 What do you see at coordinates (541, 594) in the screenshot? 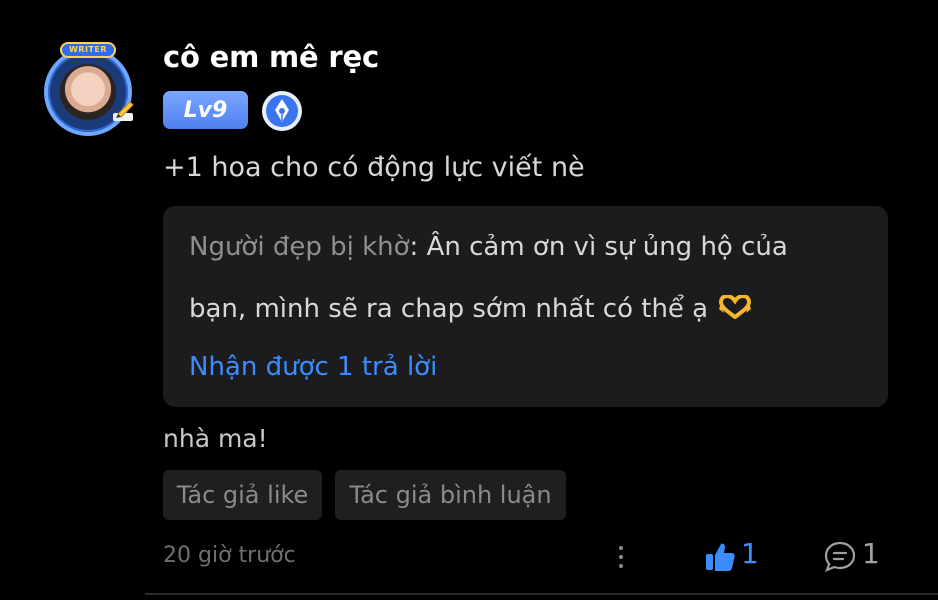
I see `divider` at bounding box center [541, 594].